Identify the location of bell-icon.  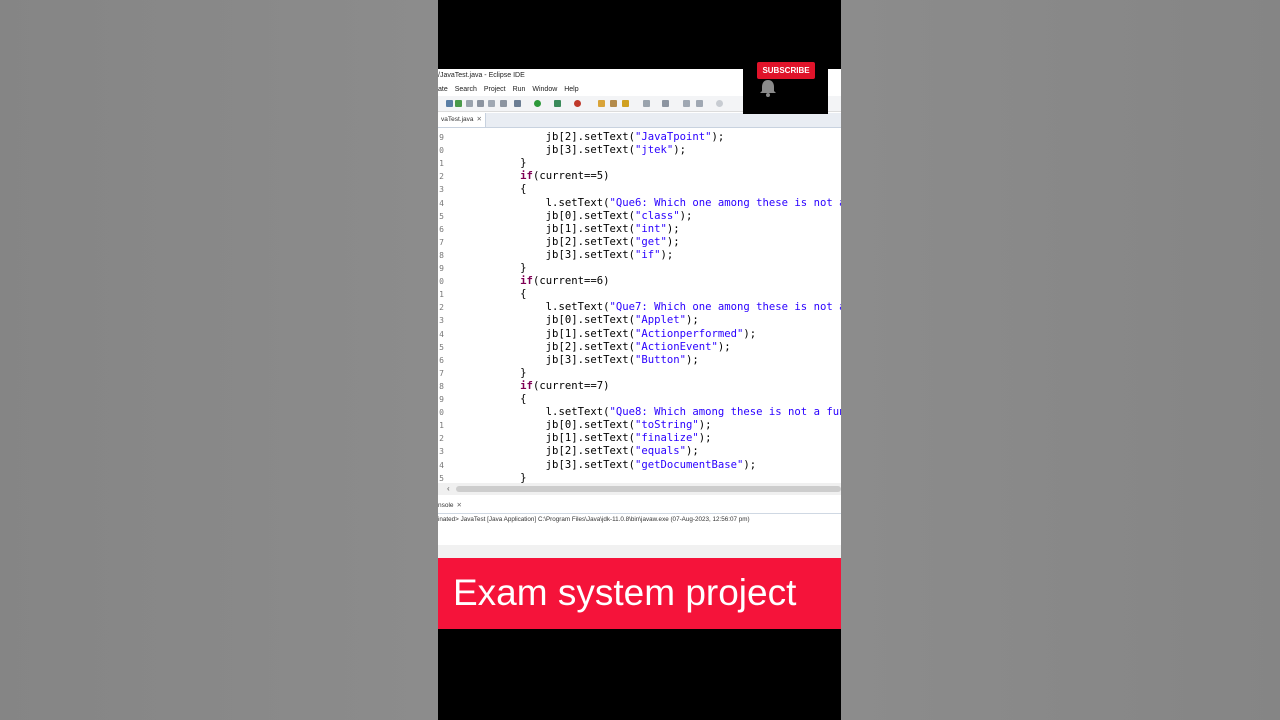
(768, 88).